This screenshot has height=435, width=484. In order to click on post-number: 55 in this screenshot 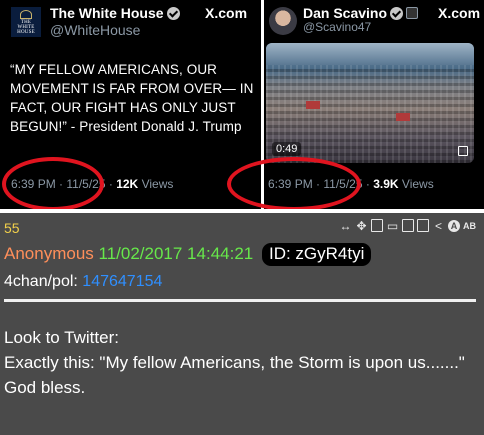, I will do `click(12, 228)`.